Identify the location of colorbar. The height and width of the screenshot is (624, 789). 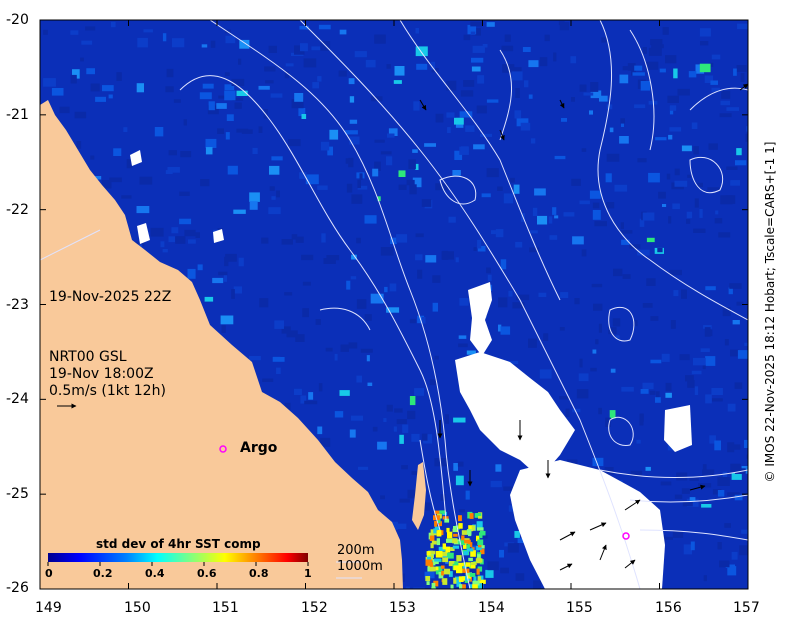
(178, 557).